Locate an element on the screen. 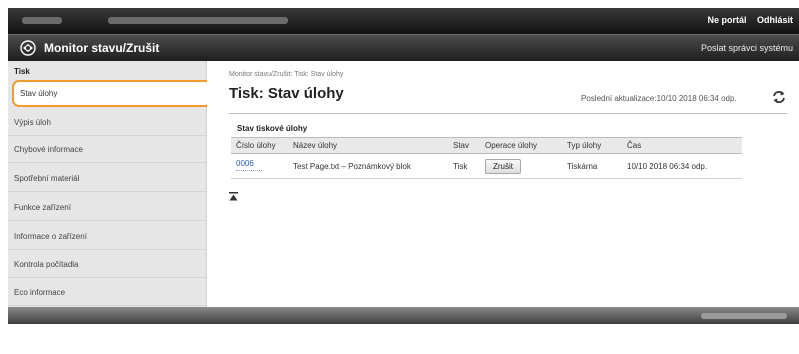 This screenshot has height=354, width=799. back-to-top-icon is located at coordinates (233, 196).